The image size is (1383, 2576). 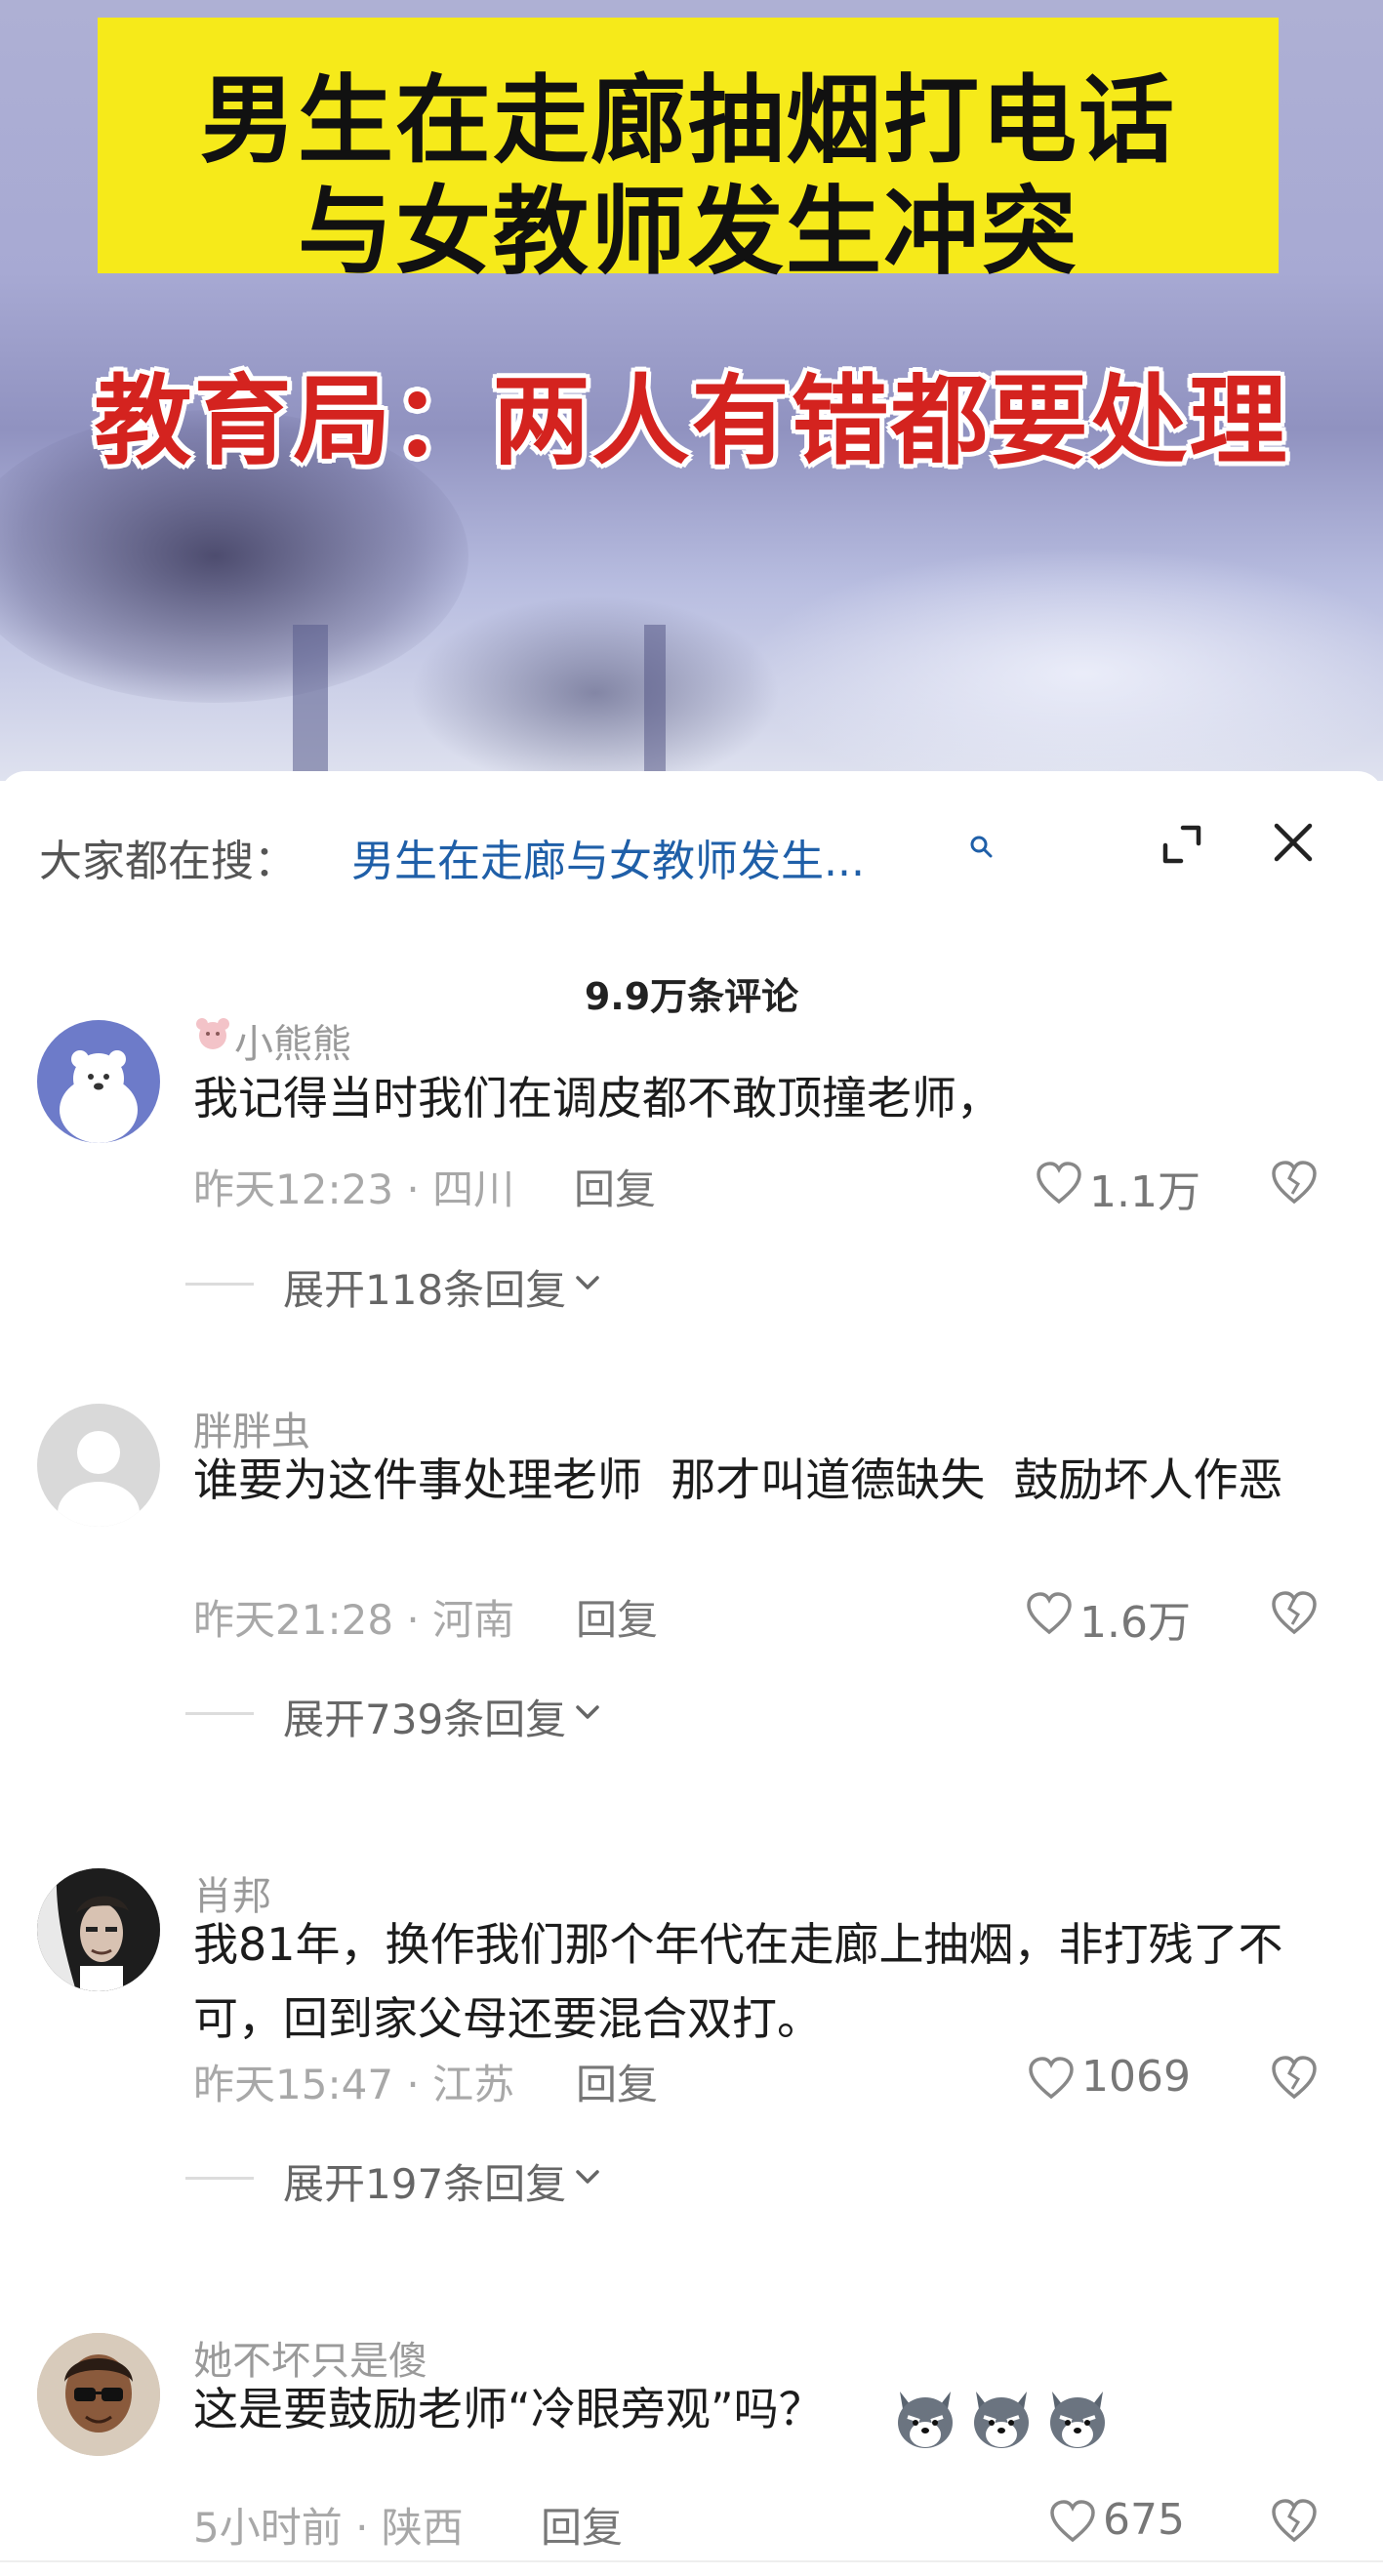 I want to click on comment-text: 谁要为这件事处理老师 那才叫道德缺失 鼓励坏人作恶, so click(x=738, y=1479).